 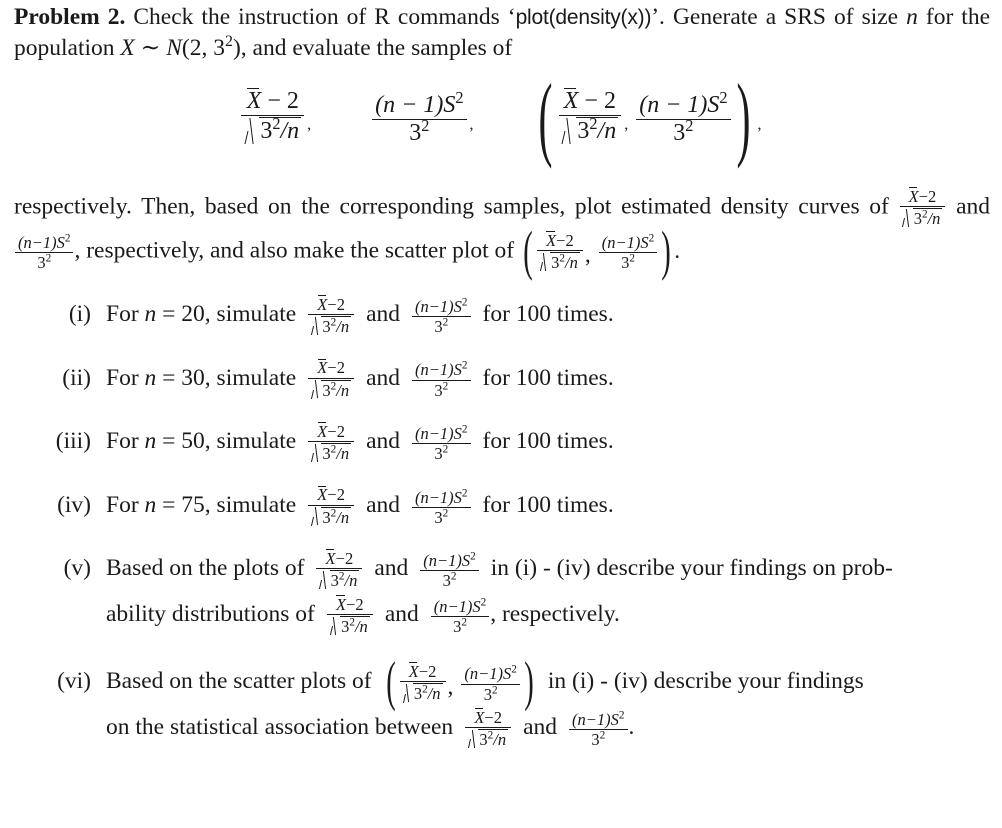 What do you see at coordinates (125, 441) in the screenshot?
I see `item-prefix: For` at bounding box center [125, 441].